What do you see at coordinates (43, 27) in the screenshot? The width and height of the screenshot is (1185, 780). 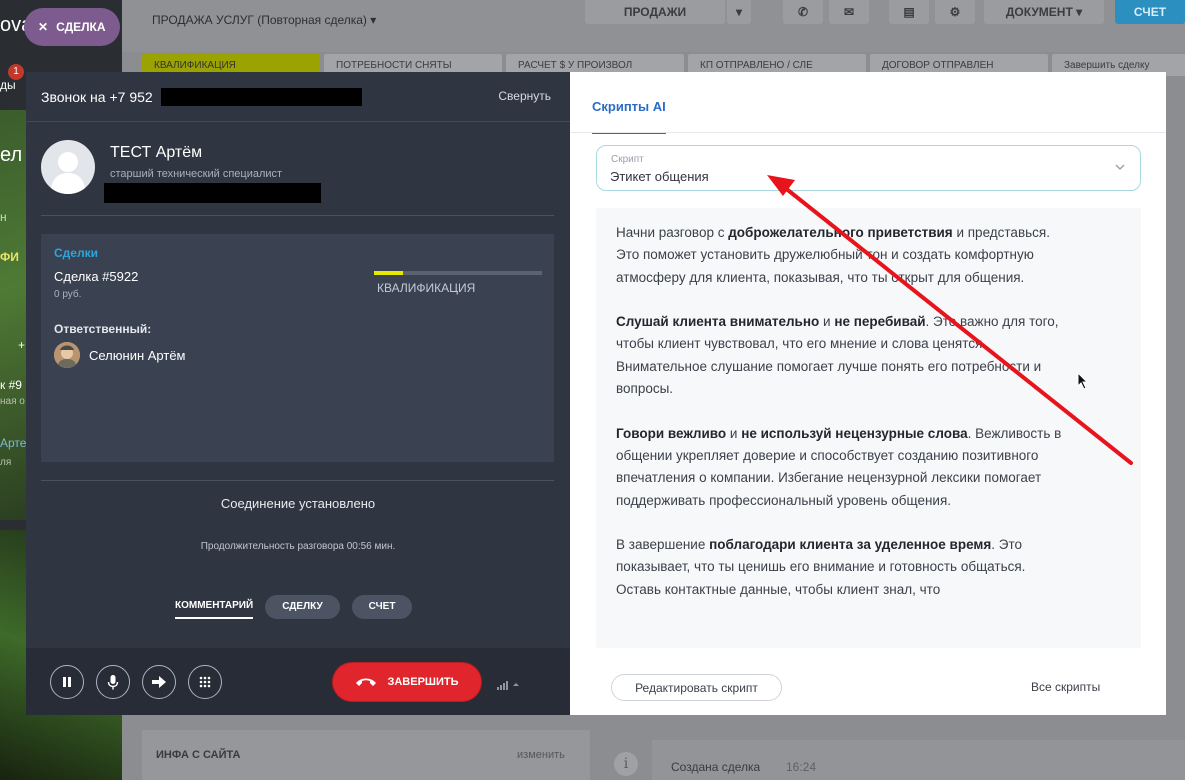 I see `close-icon: ✕` at bounding box center [43, 27].